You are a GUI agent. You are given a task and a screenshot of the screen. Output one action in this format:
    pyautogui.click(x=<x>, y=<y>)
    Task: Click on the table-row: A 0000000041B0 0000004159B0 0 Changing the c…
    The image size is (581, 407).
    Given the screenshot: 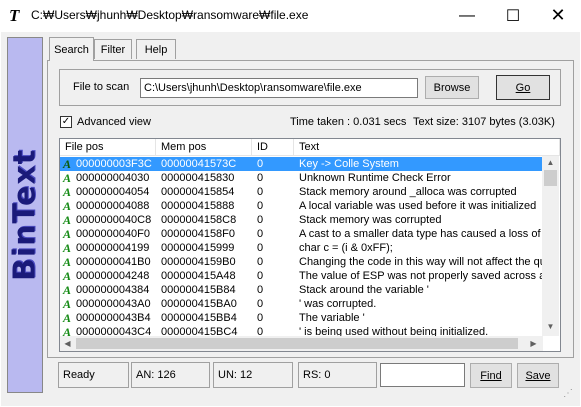 What is the action you would take?
    pyautogui.click(x=302, y=262)
    